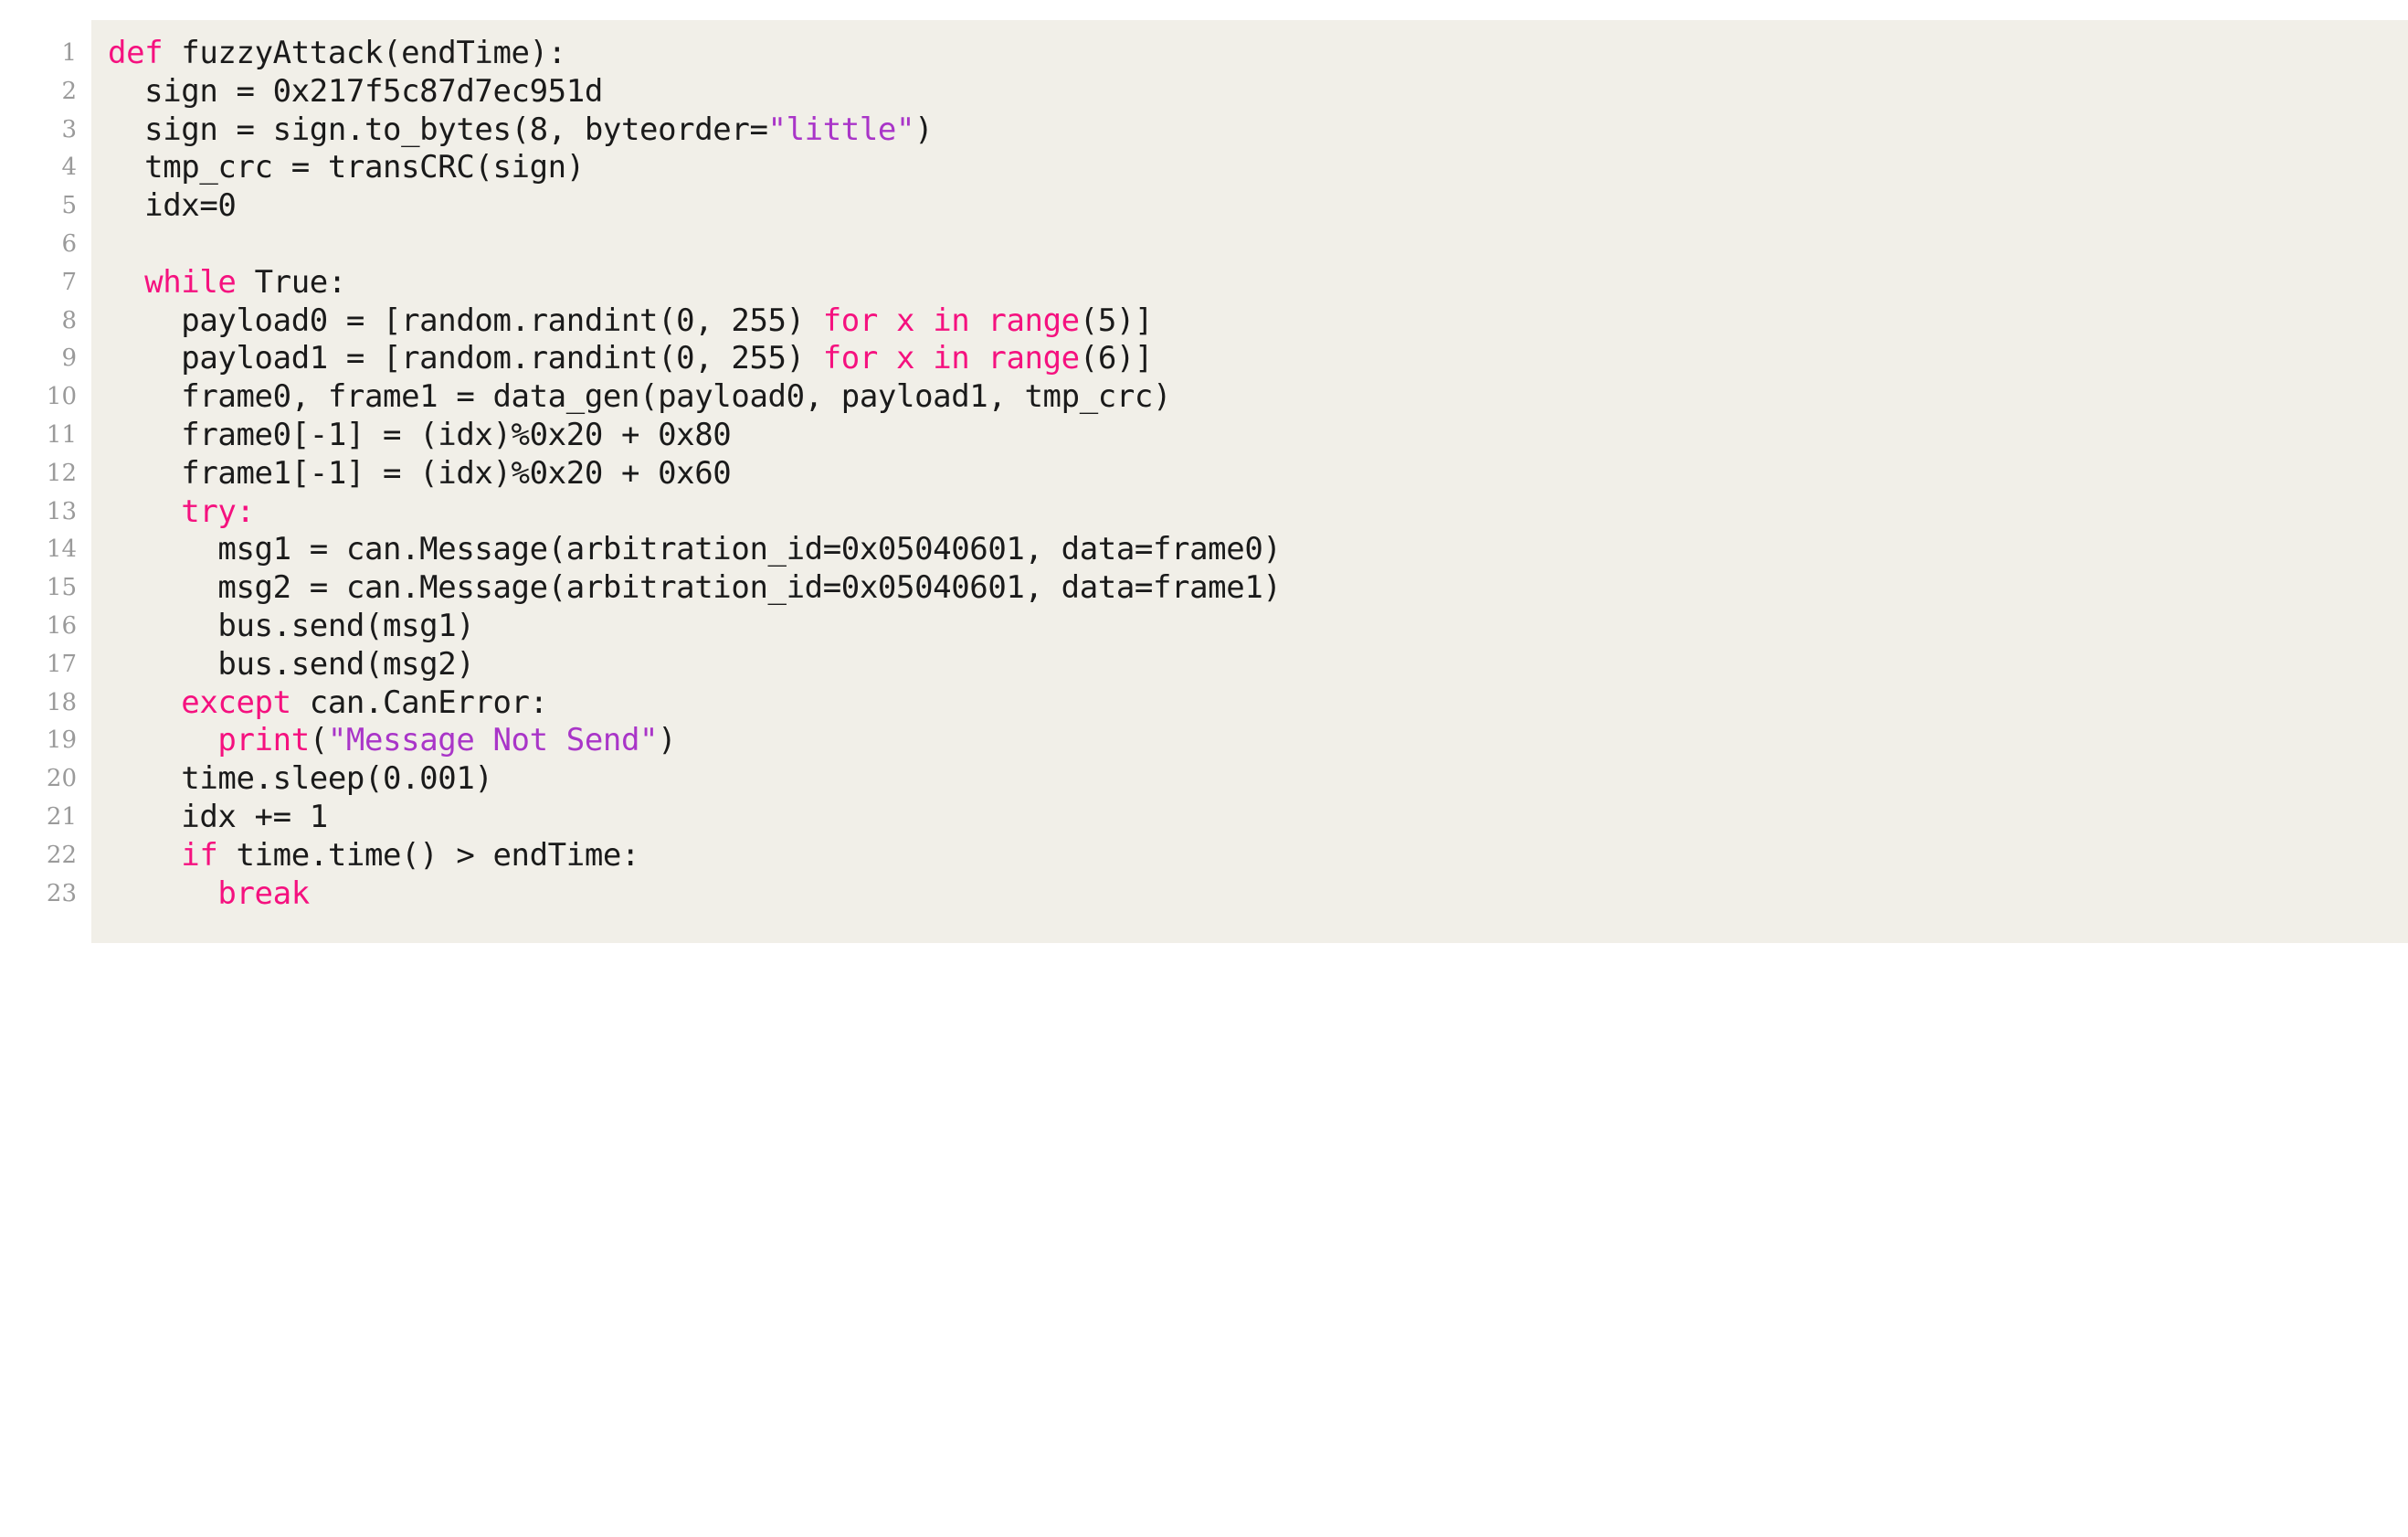 This screenshot has height=1537, width=2408. I want to click on code-token-keyword: if, so click(199, 855).